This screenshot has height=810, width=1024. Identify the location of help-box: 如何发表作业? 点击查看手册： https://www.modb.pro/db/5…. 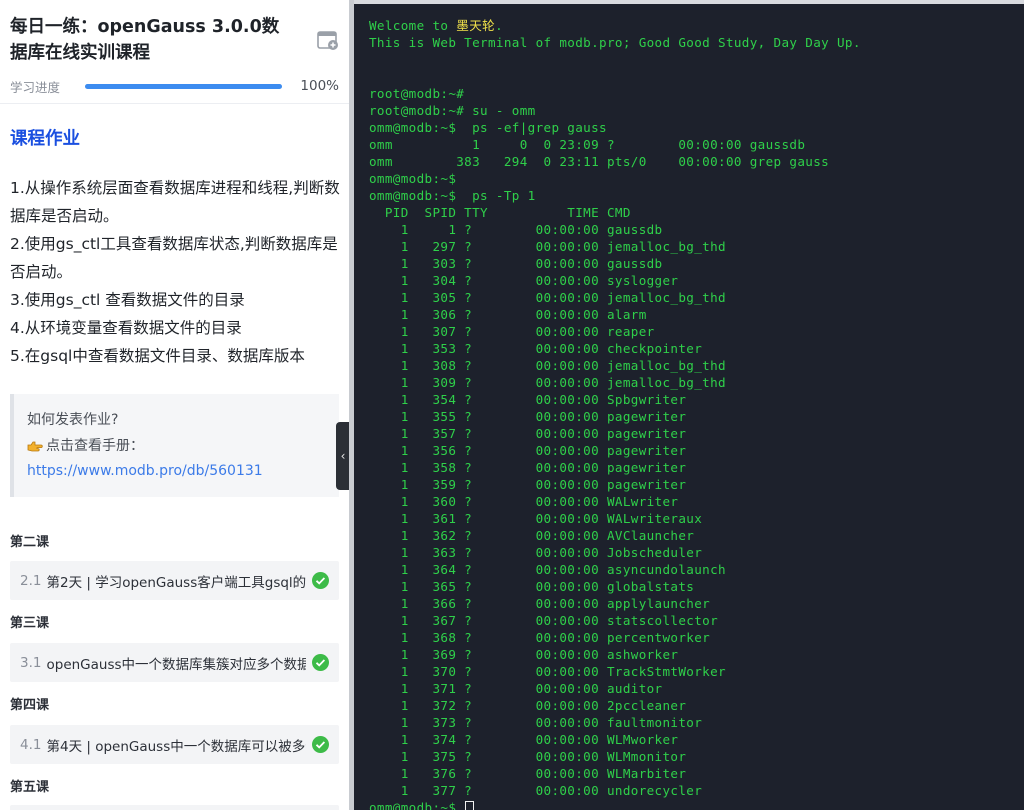
(174, 445).